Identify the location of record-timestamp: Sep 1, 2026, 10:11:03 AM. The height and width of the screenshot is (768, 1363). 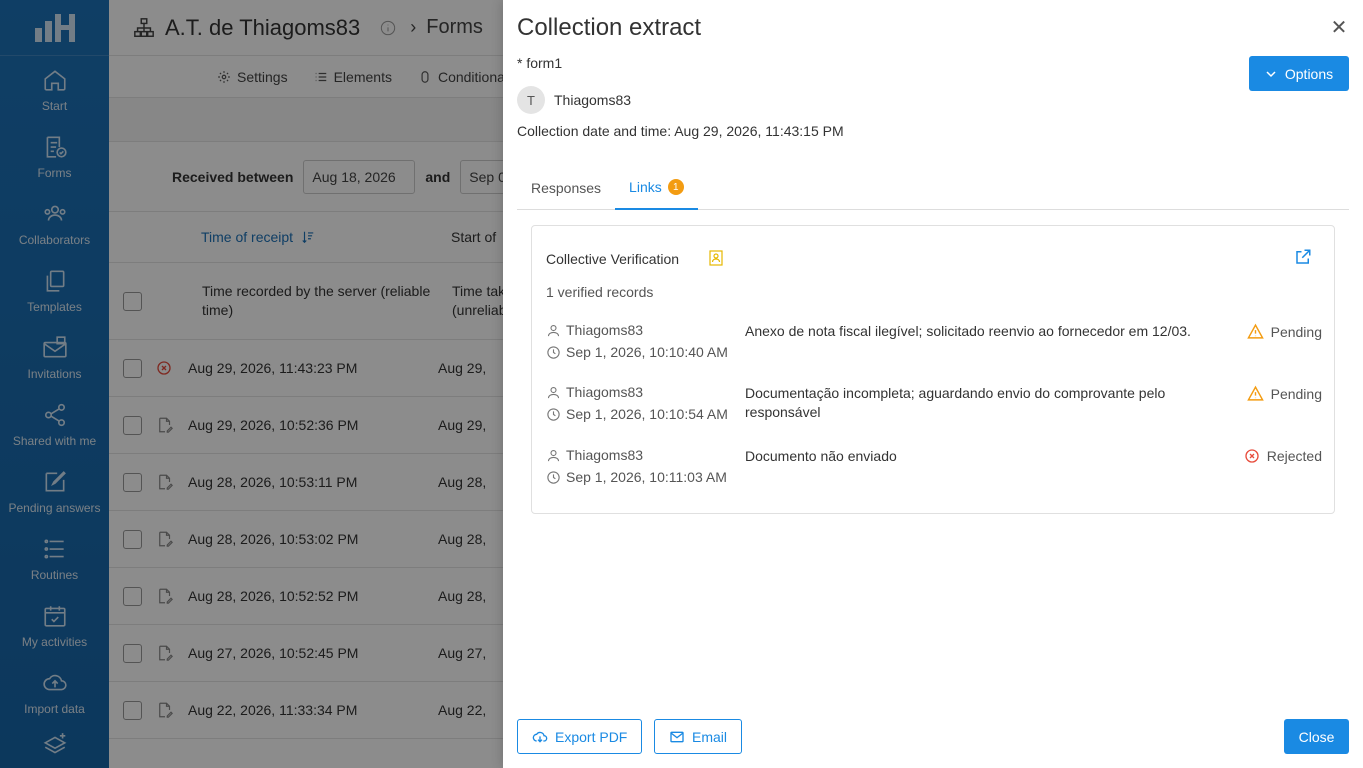
(646, 477).